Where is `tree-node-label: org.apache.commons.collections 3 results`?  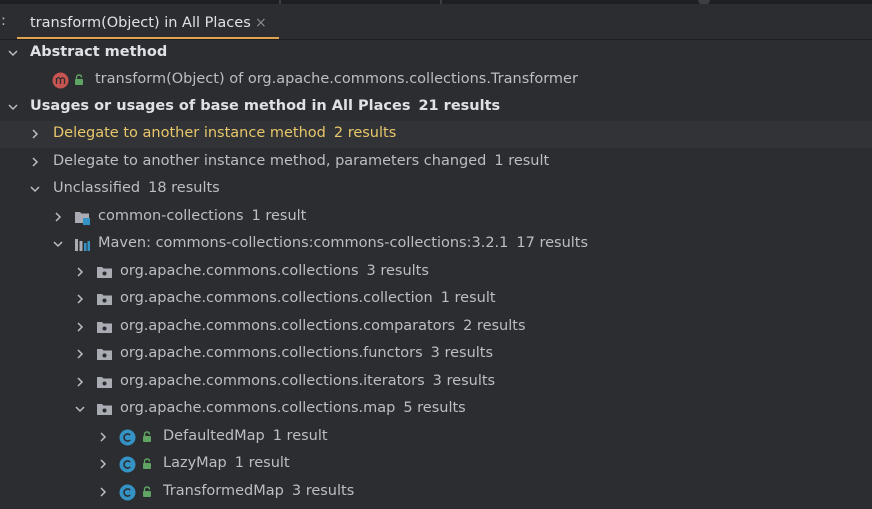 tree-node-label: org.apache.commons.collections 3 results is located at coordinates (274, 271).